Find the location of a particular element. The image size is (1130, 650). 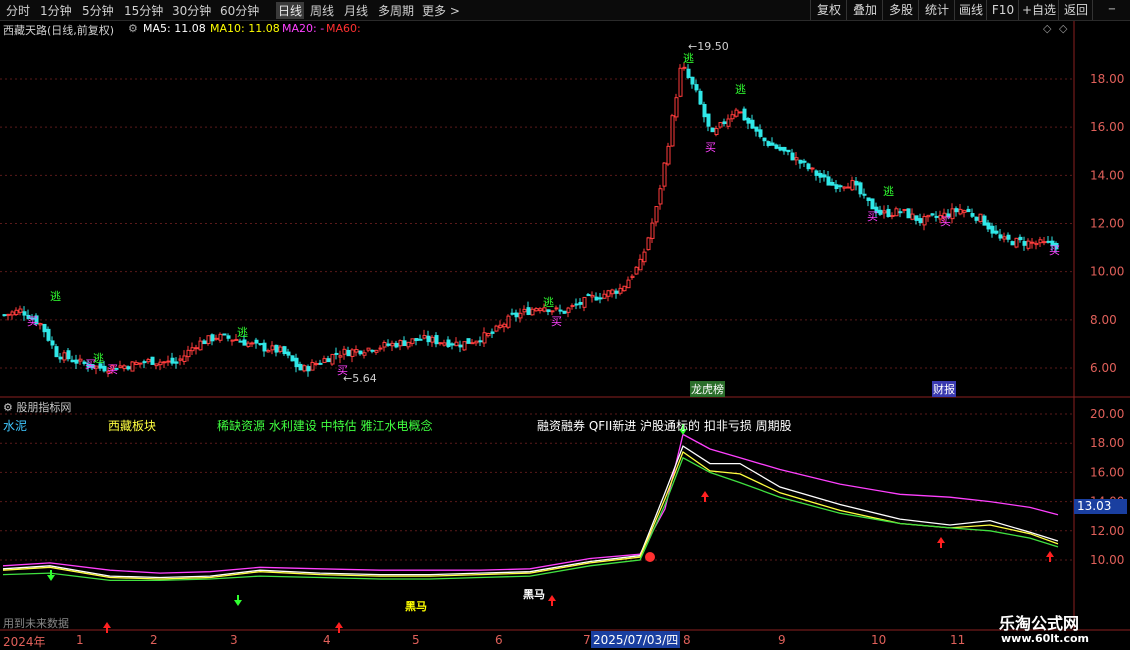

price-tick-label: 16.00 is located at coordinates (1107, 127).